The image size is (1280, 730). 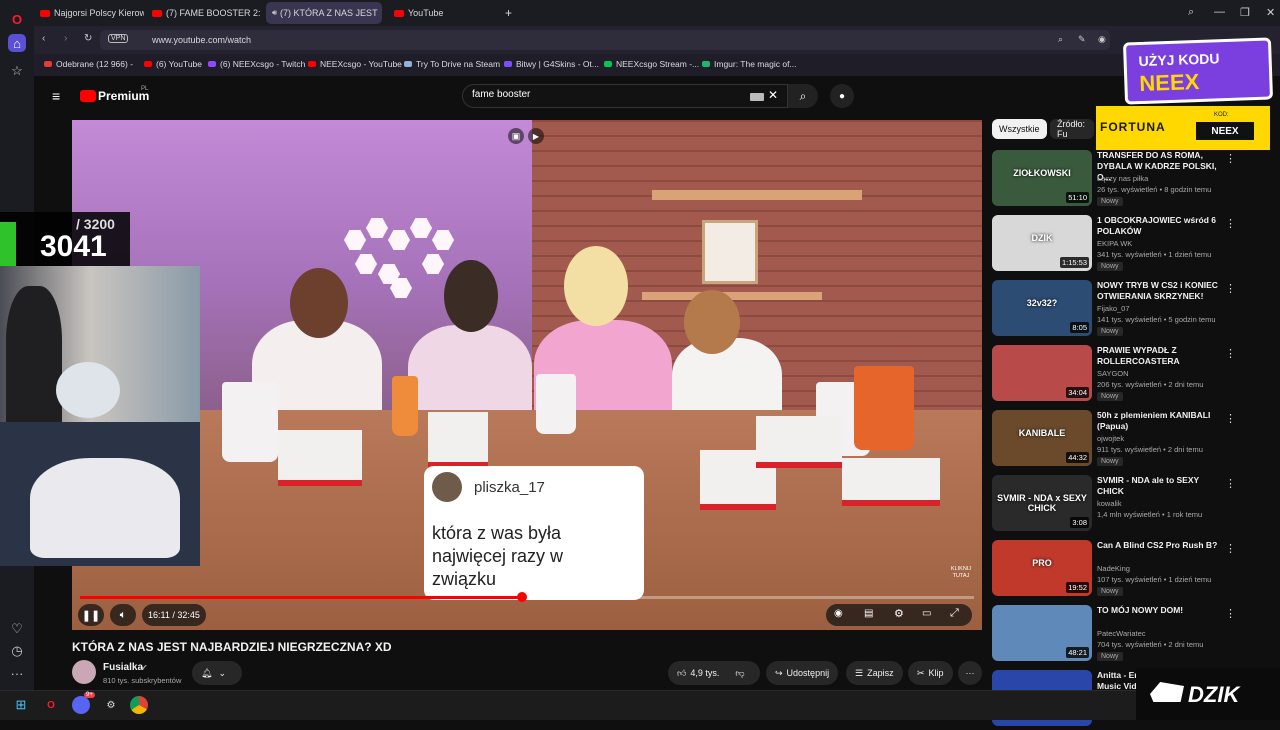 What do you see at coordinates (1042, 503) in the screenshot?
I see `recommendation-thumbnail: SVMIR - NDA x SEXY CHICK 3:08` at bounding box center [1042, 503].